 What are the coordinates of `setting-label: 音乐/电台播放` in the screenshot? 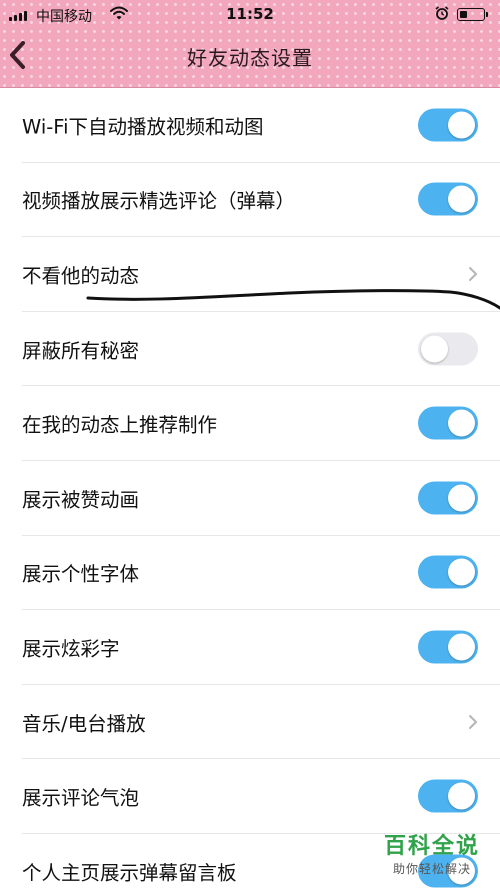 It's located at (84, 724).